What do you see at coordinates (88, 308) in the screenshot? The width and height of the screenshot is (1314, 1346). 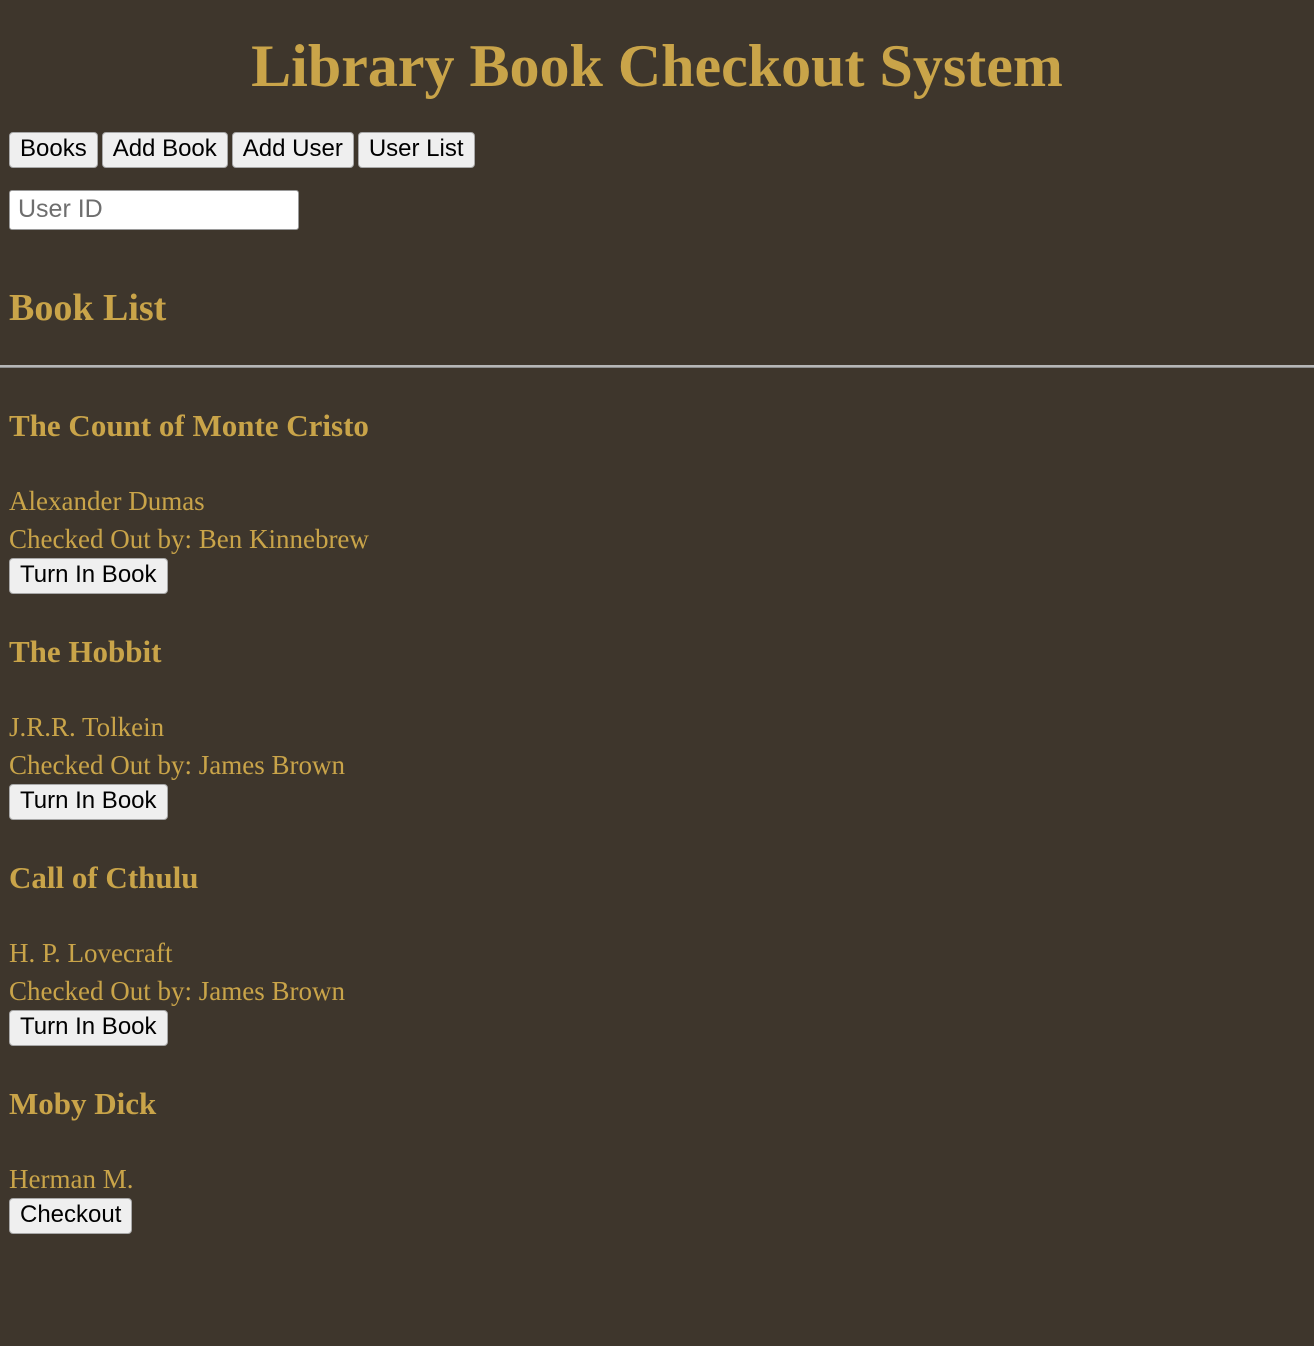 I see `book-list-heading: Book List` at bounding box center [88, 308].